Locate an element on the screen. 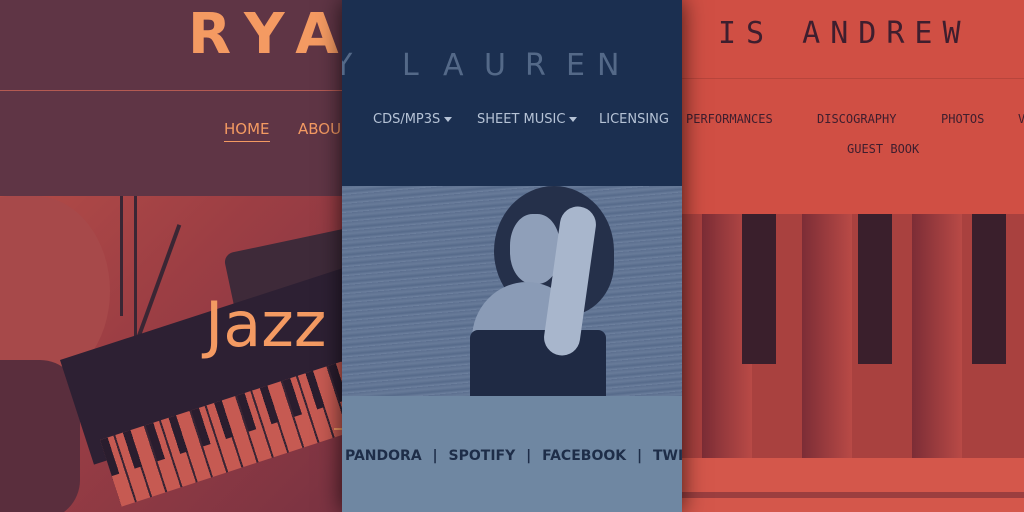  facebook-link: FACEBOOK is located at coordinates (584, 456).